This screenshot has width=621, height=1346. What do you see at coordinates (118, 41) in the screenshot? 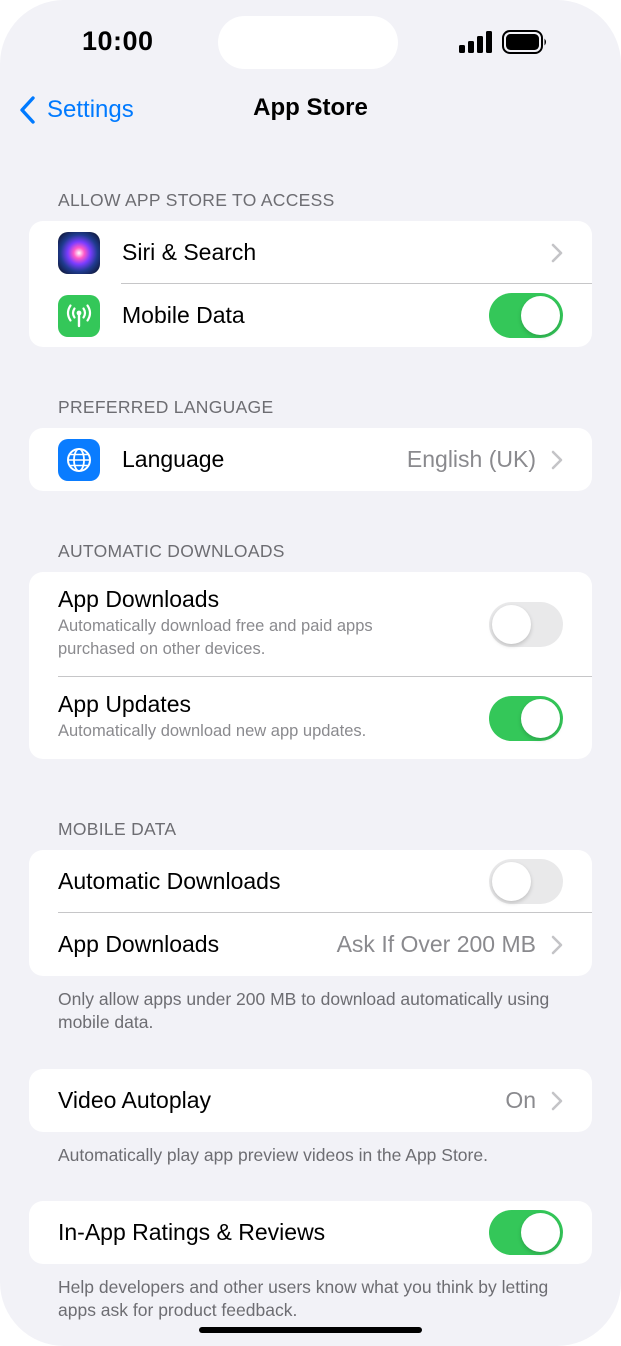
I see `status-time: 10:00` at bounding box center [118, 41].